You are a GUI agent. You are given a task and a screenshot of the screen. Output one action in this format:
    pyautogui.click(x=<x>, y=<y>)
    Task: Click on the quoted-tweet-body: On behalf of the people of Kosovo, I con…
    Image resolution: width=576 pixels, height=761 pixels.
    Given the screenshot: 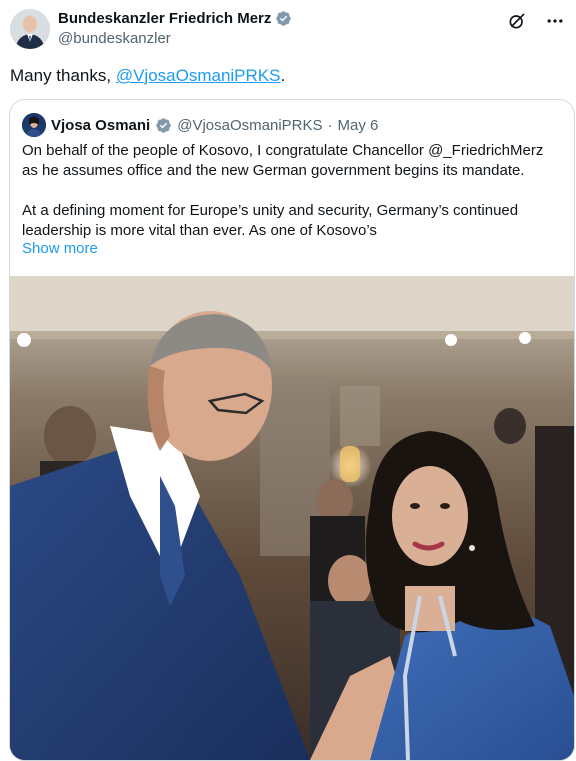 What is the action you would take?
    pyautogui.click(x=292, y=191)
    